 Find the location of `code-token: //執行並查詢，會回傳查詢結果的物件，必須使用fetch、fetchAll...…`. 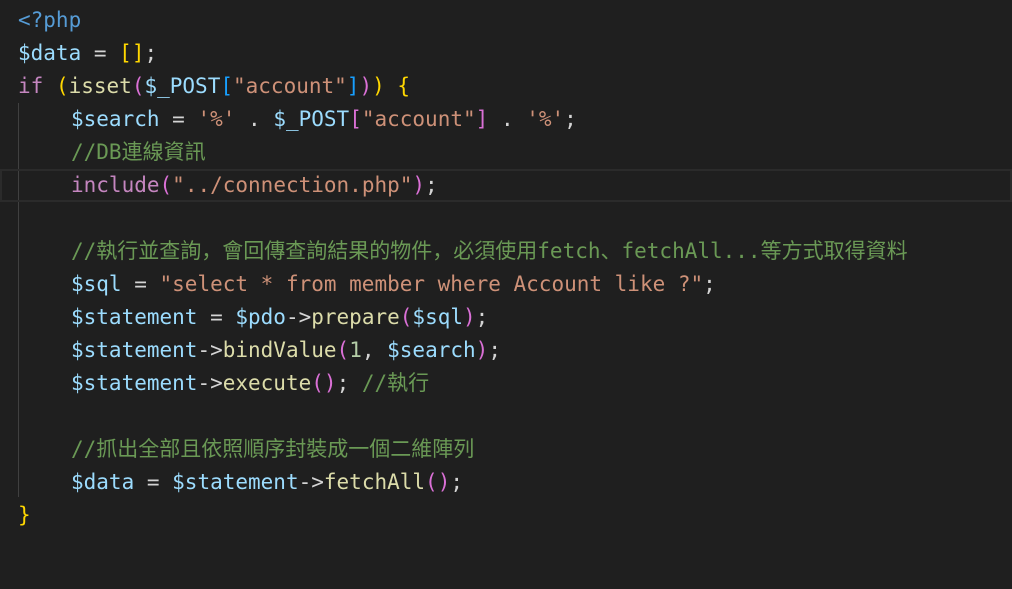

code-token: //執行並查詢，會回傳查詢結果的物件，必須使用fetch、fetchAll...… is located at coordinates (489, 251).